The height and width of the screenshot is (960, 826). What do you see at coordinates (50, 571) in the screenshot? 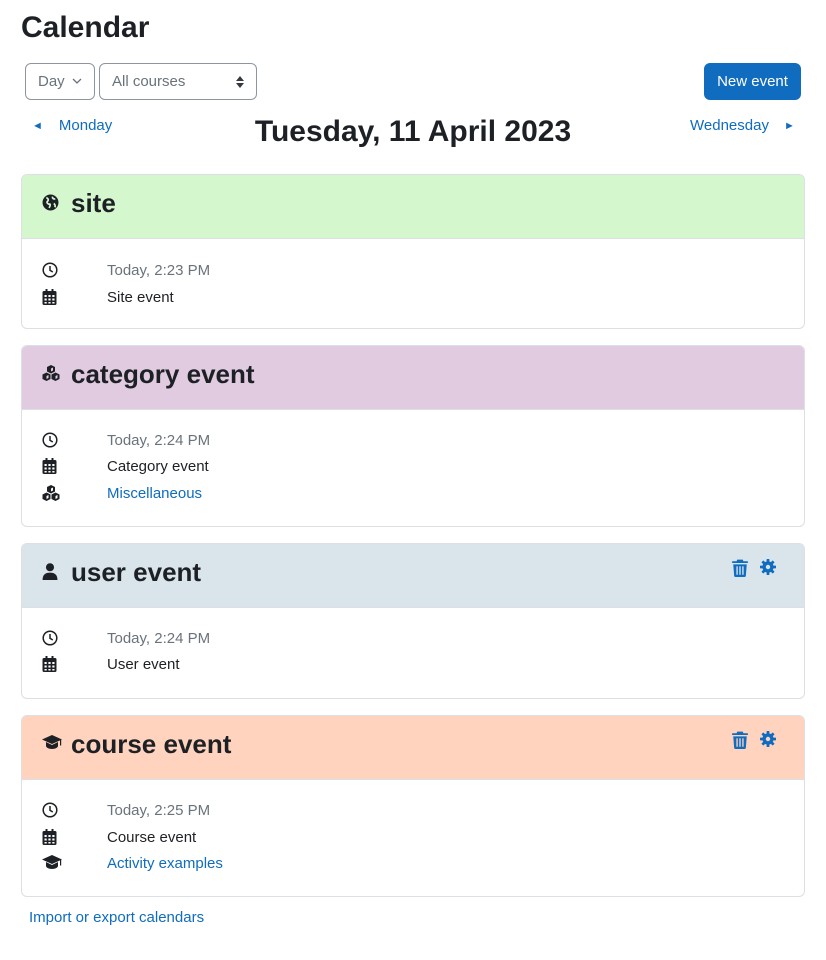
I see `user-icon` at bounding box center [50, 571].